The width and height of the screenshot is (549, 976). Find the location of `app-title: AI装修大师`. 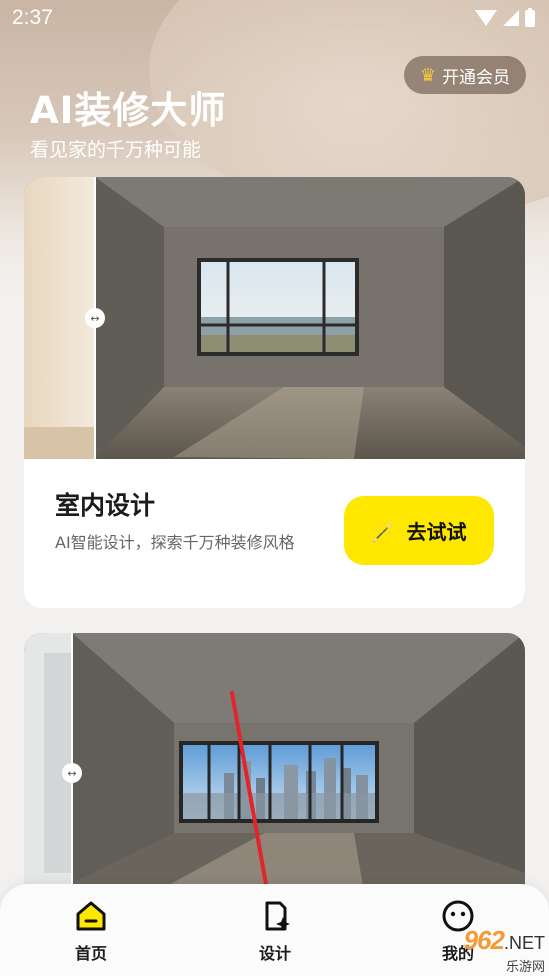

app-title: AI装修大师 is located at coordinates (128, 110).